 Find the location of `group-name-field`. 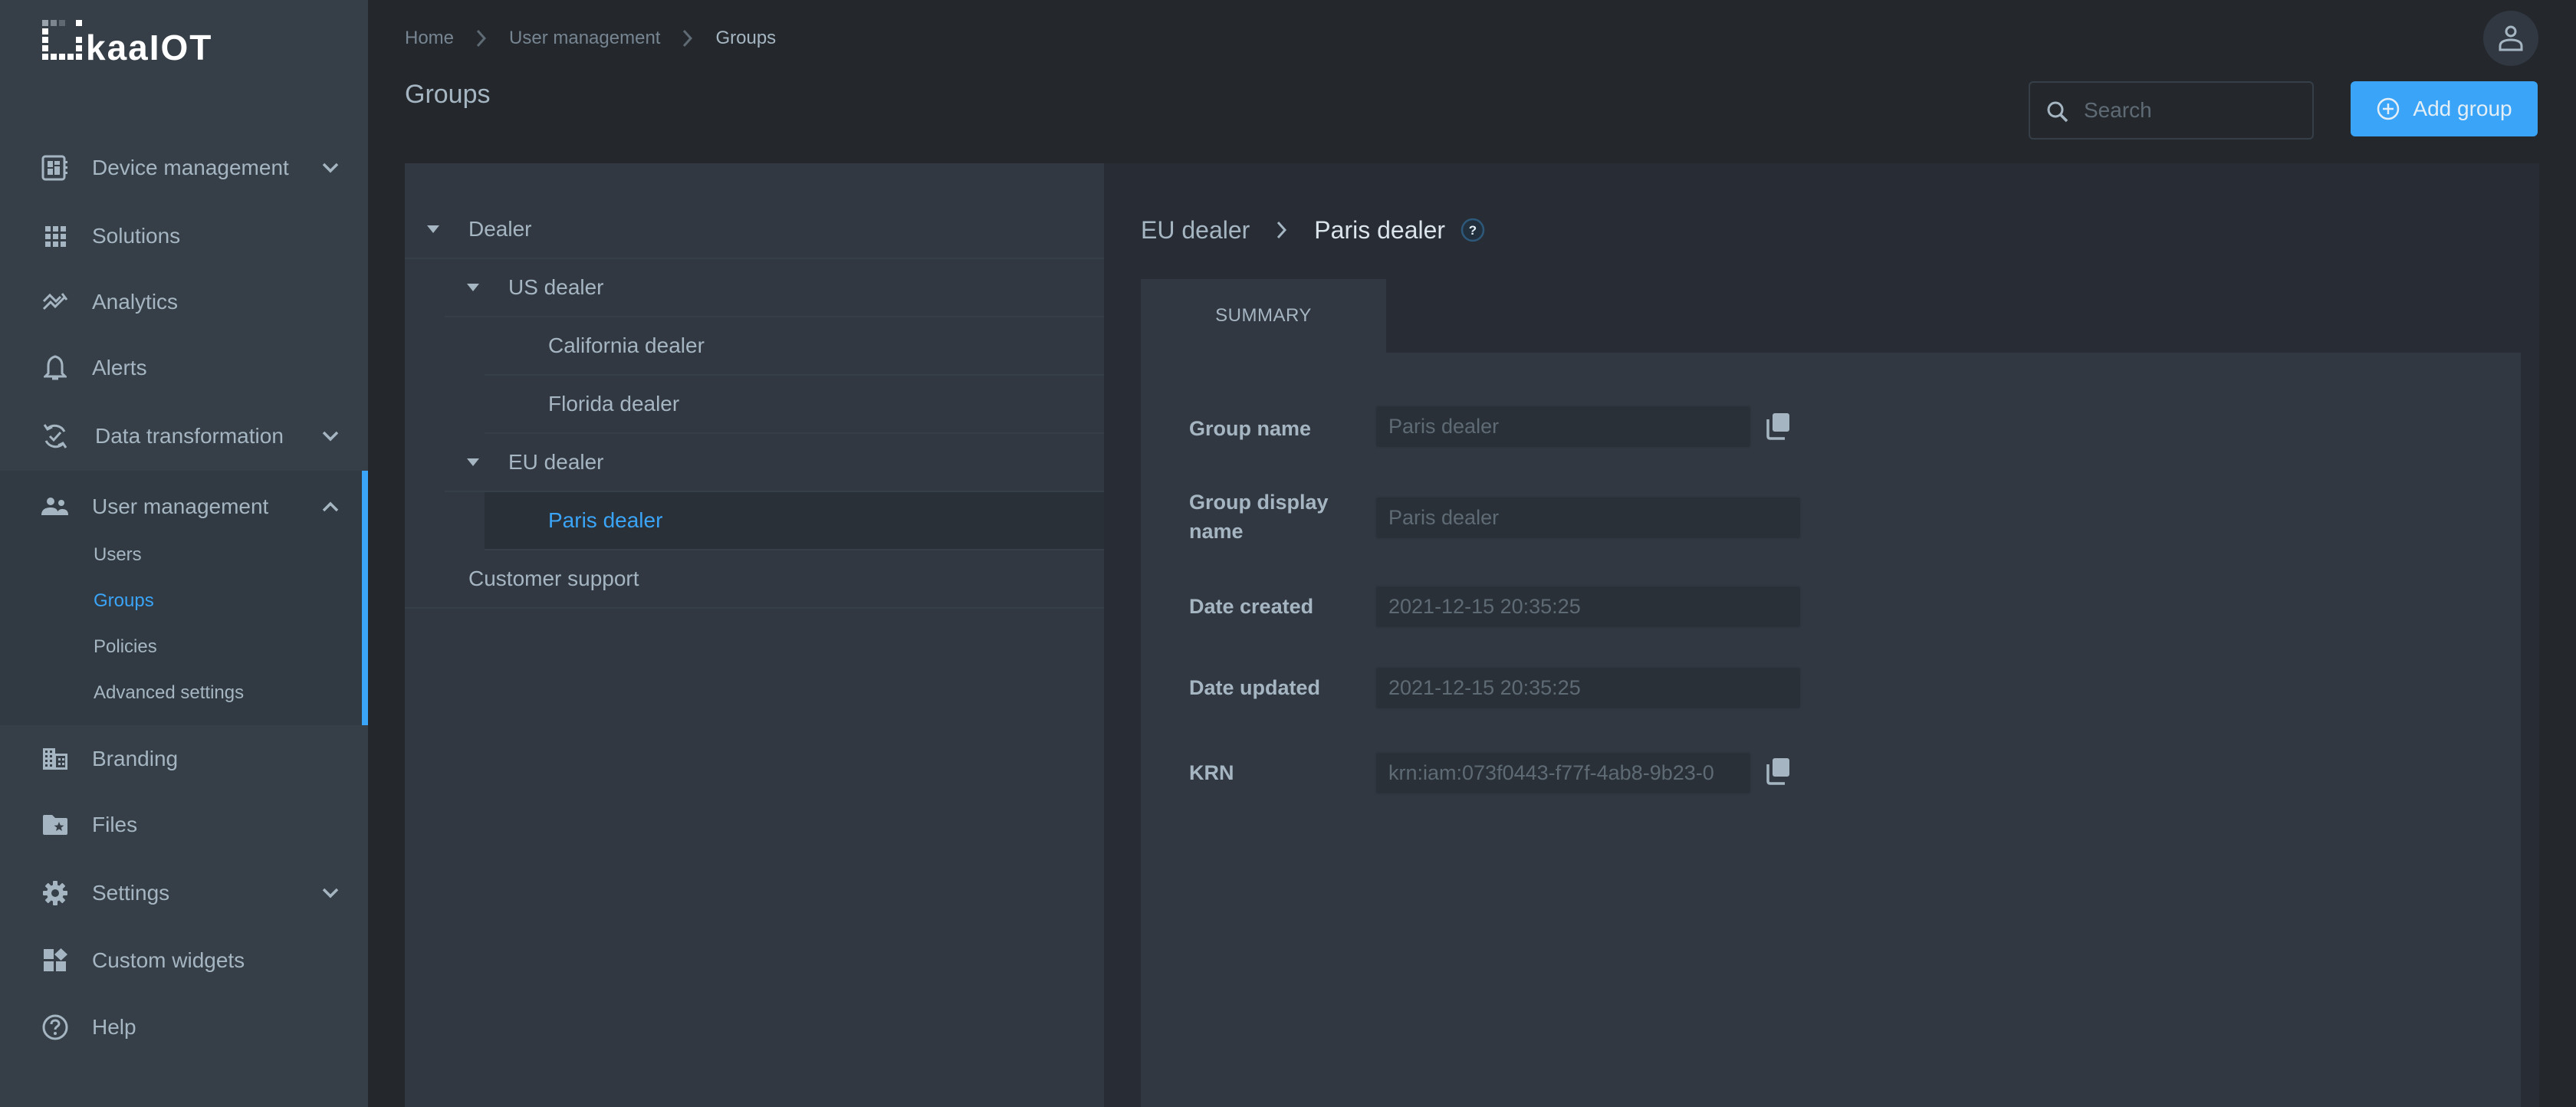

group-name-field is located at coordinates (1563, 426).